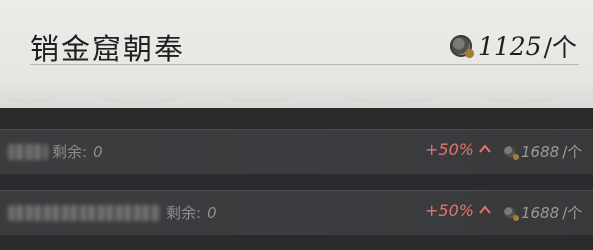  I want to click on base-price: 1125 /个, so click(513, 46).